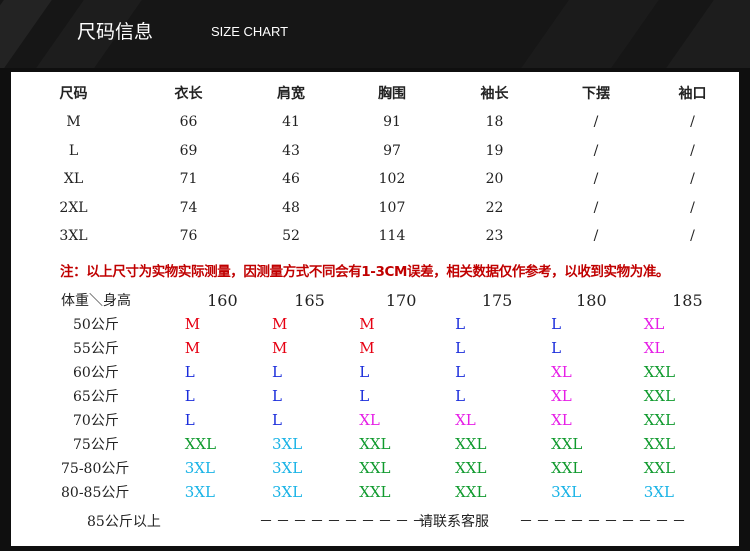 The height and width of the screenshot is (551, 750). I want to click on table-cell: 22, so click(494, 207).